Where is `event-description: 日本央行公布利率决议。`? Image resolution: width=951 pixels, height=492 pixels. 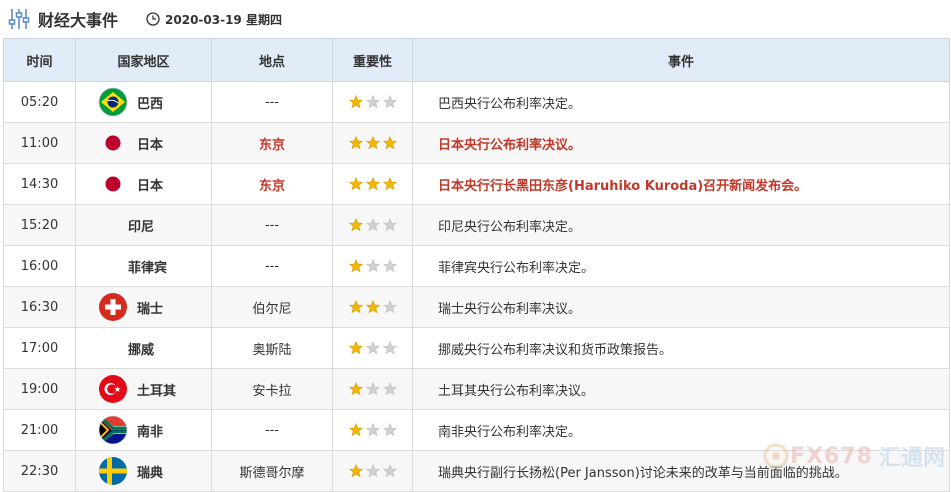
event-description: 日本央行公布利率决议。 is located at coordinates (681, 143).